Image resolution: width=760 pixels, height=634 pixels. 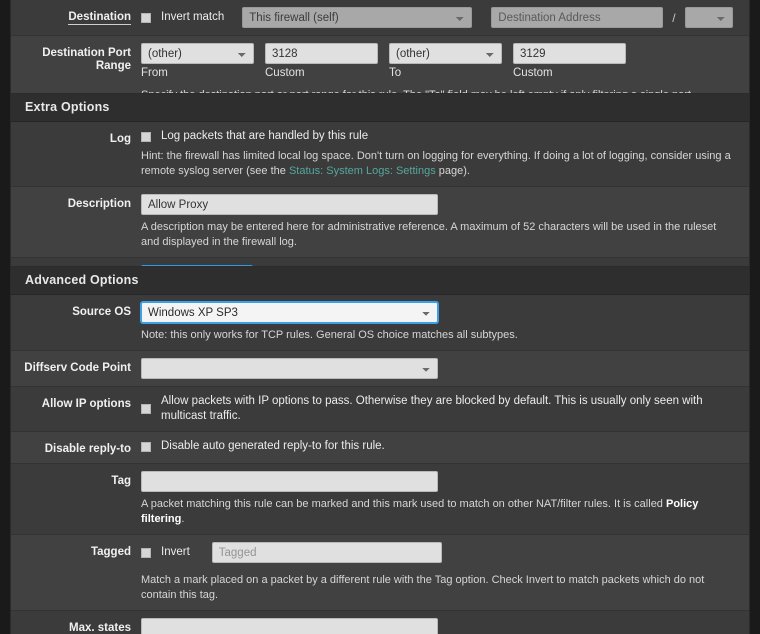 What do you see at coordinates (533, 73) in the screenshot?
I see `port-to-custom-sublabel: Custom` at bounding box center [533, 73].